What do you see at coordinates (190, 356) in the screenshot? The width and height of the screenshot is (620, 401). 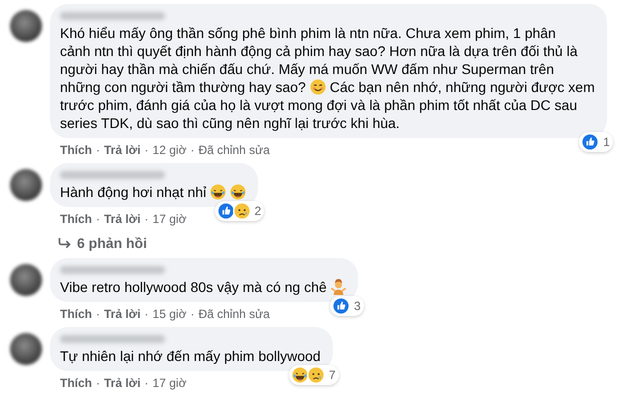 I see `comment-text: Tự nhiên lại nhớ đến mấy phim bollywood` at bounding box center [190, 356].